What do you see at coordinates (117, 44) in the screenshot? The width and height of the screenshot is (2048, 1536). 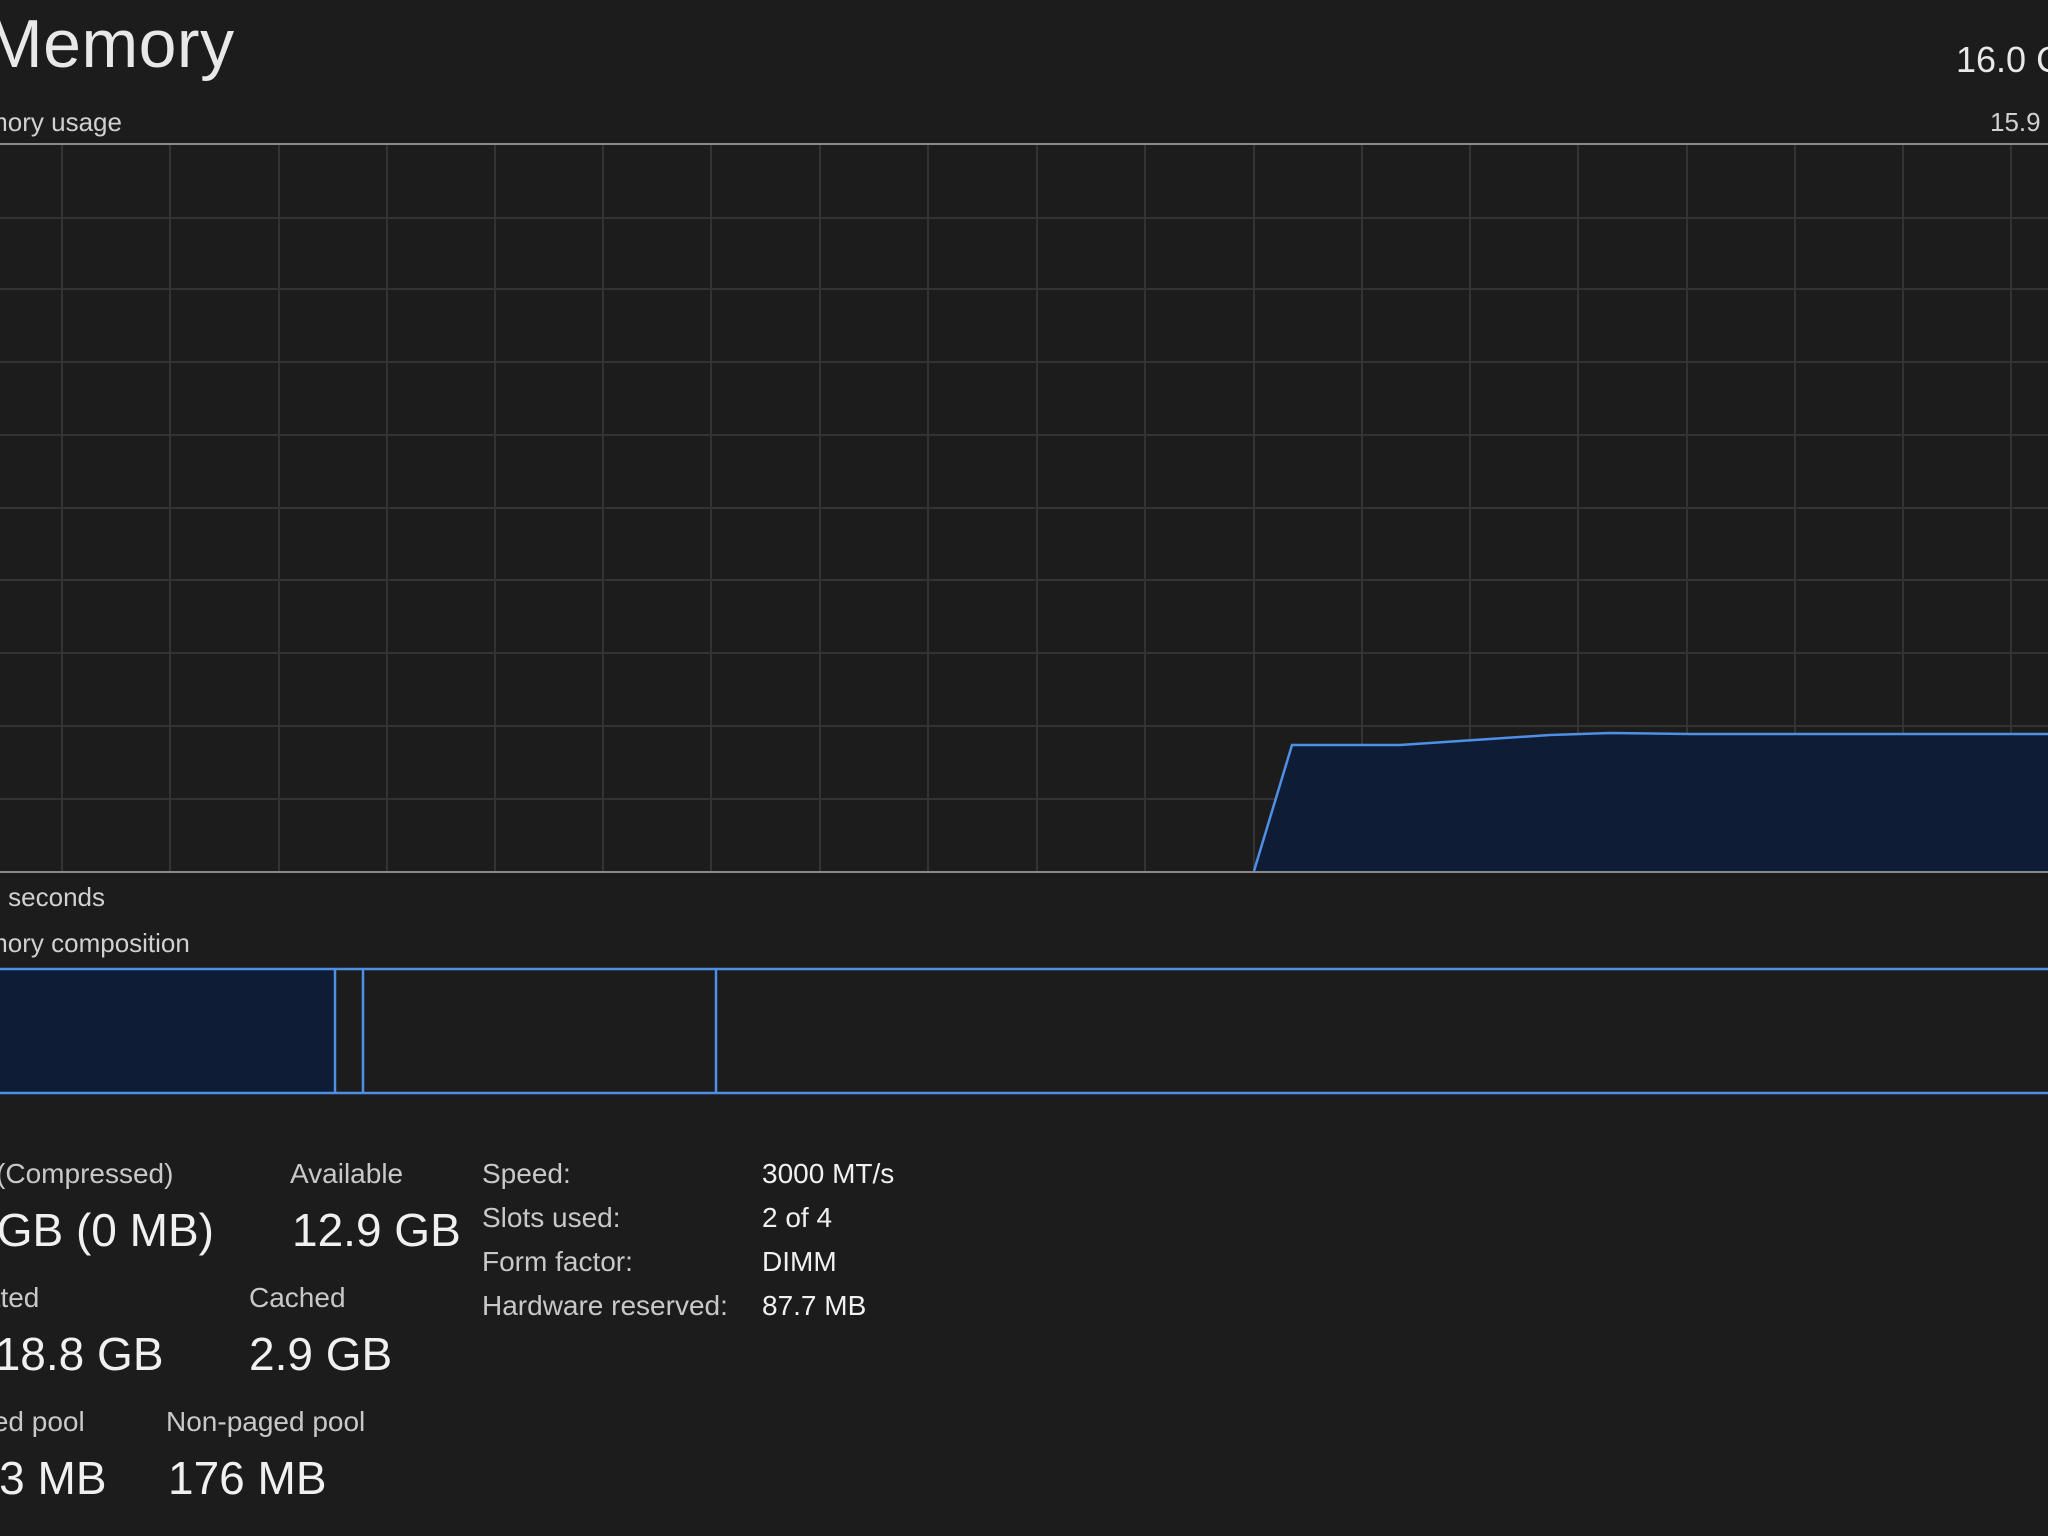 I see `page-title: Memory` at bounding box center [117, 44].